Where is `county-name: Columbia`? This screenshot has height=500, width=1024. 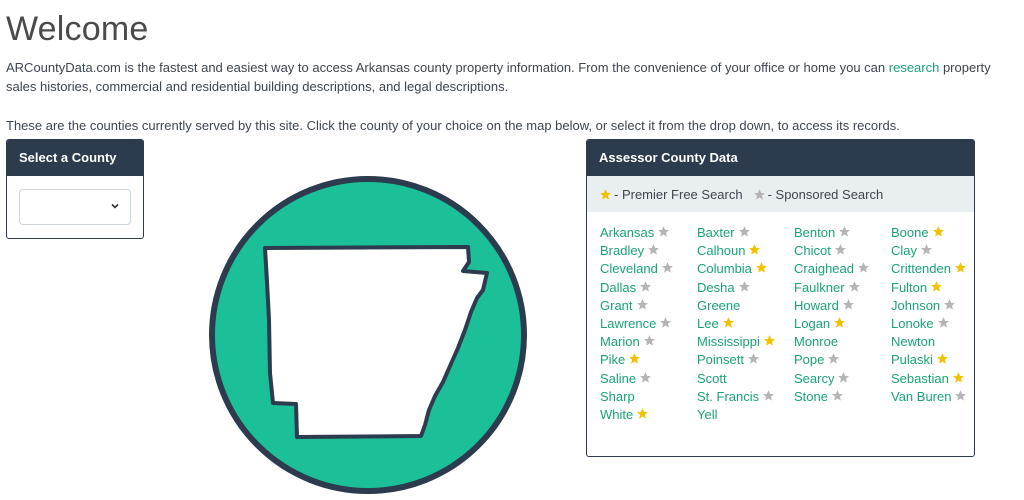
county-name: Columbia is located at coordinates (724, 269).